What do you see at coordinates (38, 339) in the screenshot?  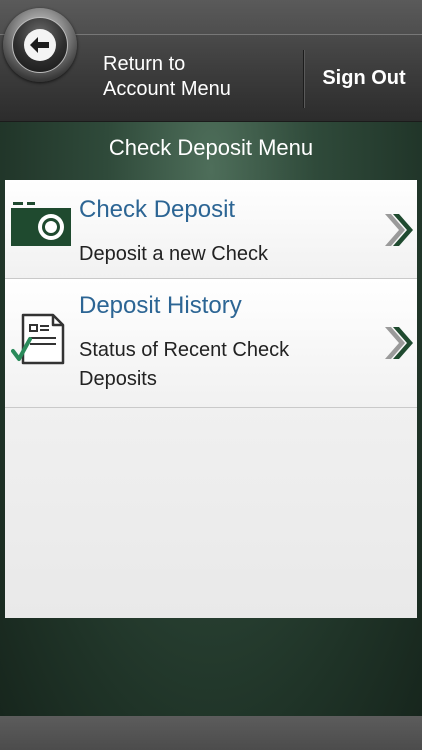 I see `document-check-icon` at bounding box center [38, 339].